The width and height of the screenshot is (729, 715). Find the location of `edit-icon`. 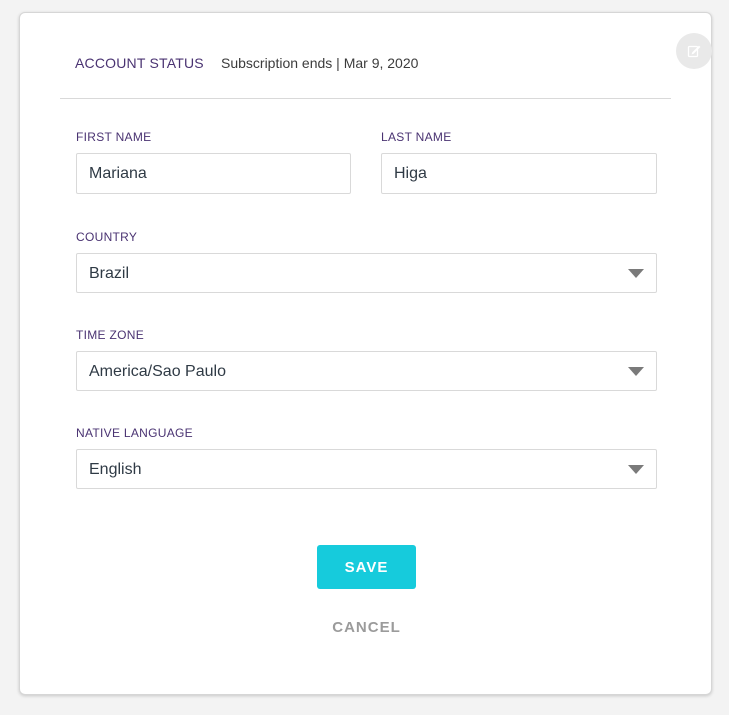

edit-icon is located at coordinates (694, 51).